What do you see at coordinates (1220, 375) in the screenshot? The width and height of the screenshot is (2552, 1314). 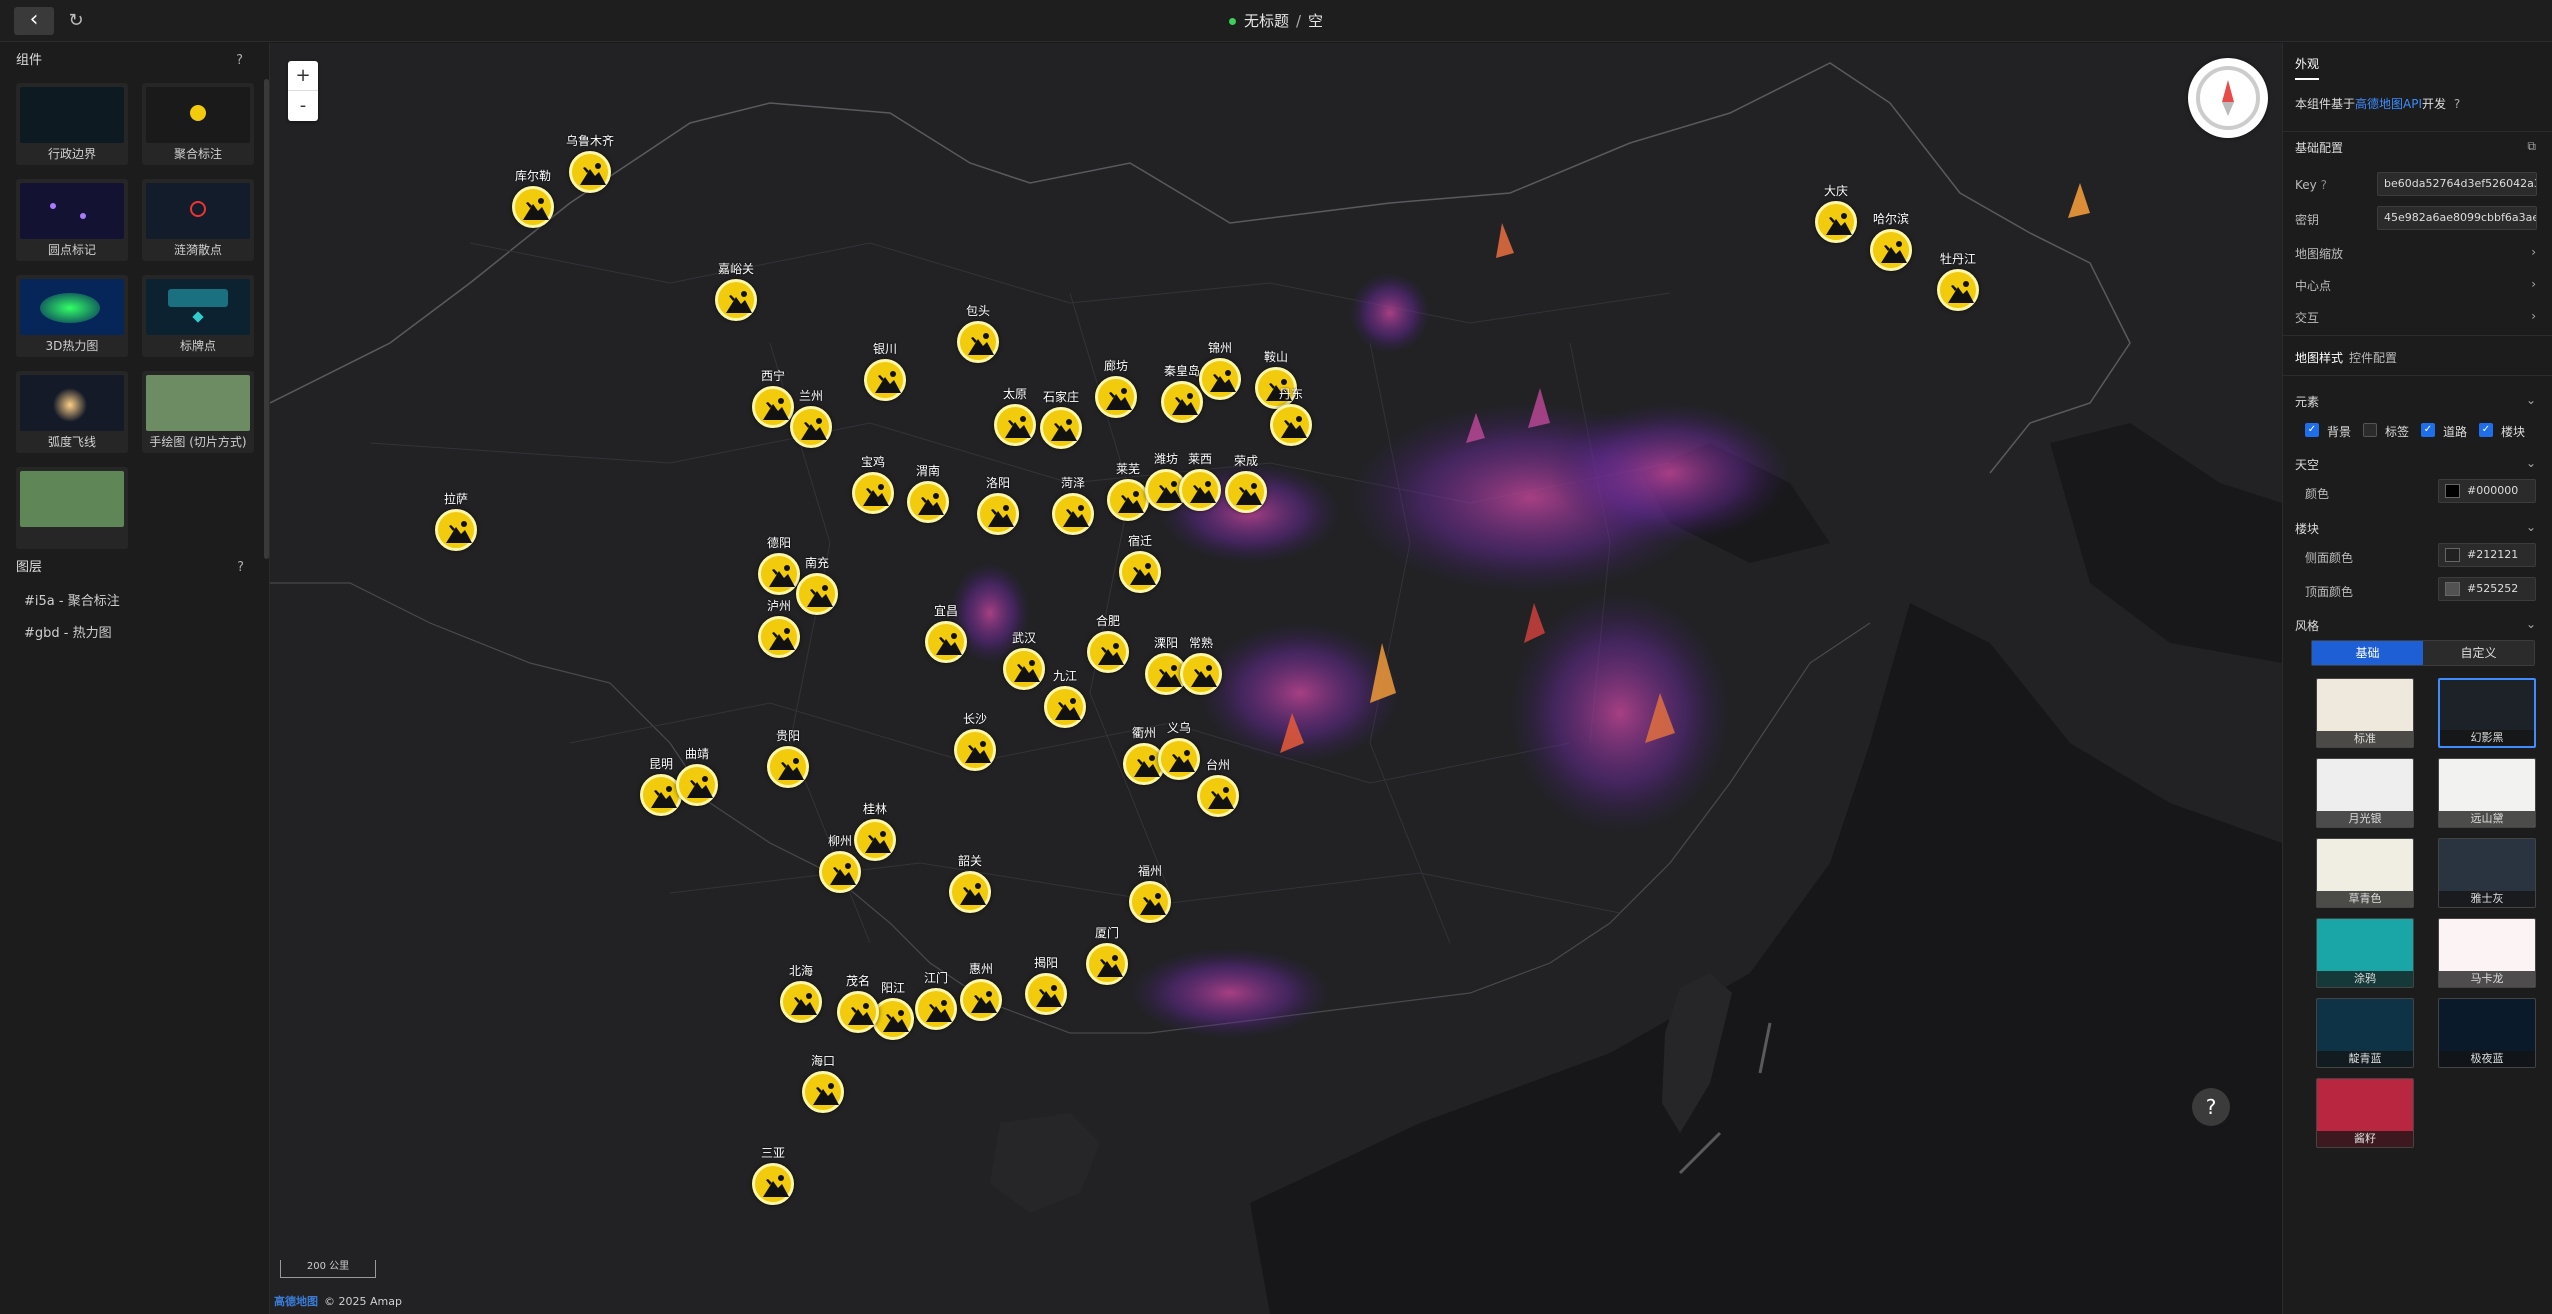 I see `cluster-marker: 锦州` at bounding box center [1220, 375].